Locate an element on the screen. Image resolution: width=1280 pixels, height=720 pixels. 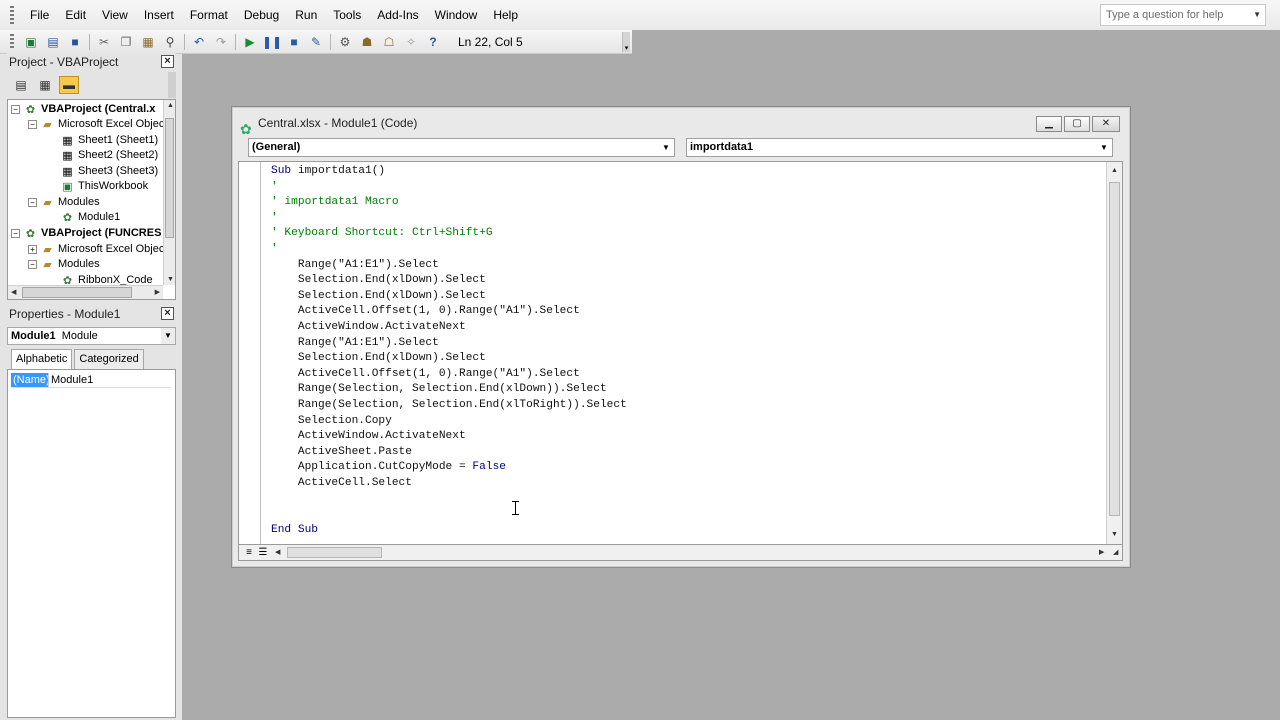
procedure-view-icon: ≡ is located at coordinates (249, 552).